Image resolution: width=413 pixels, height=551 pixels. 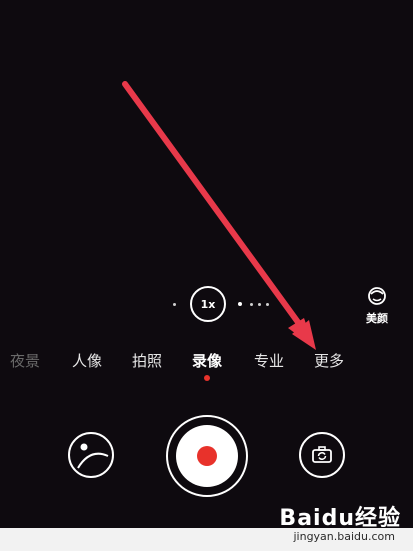 I want to click on zoom-label: 1x, so click(x=208, y=304).